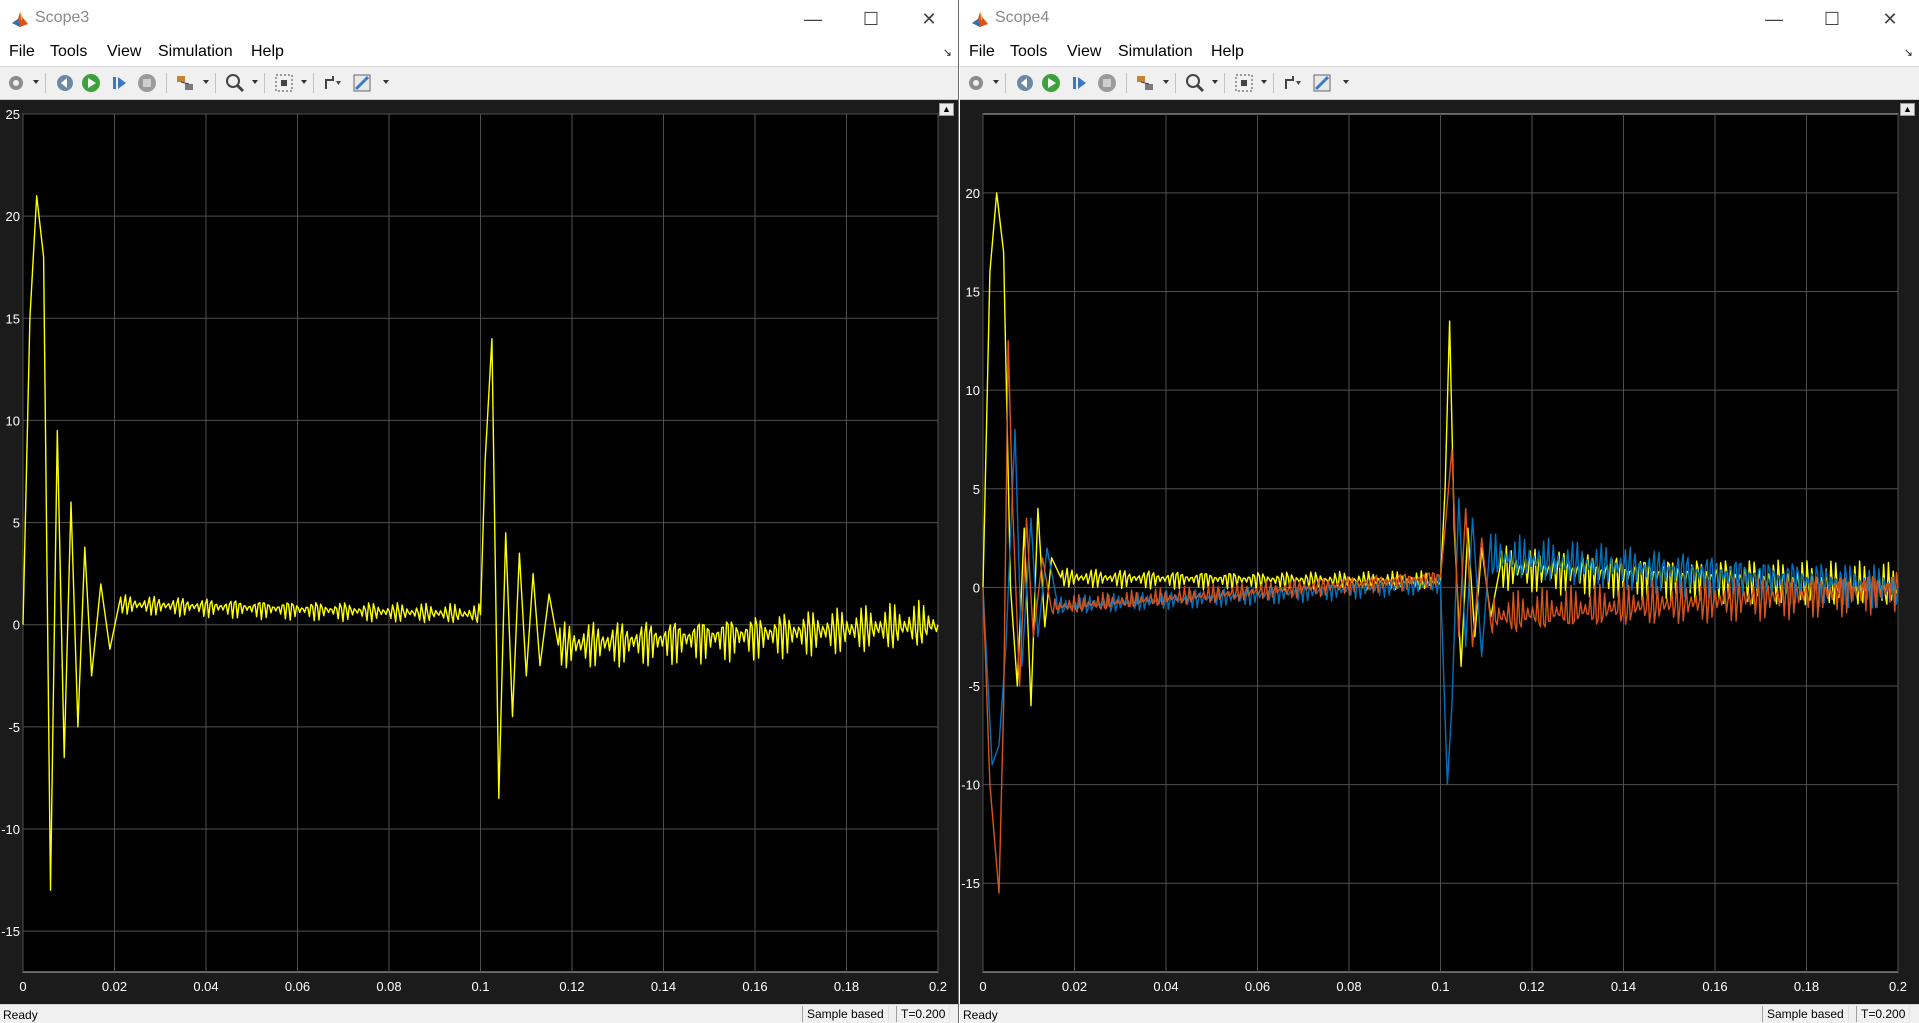  What do you see at coordinates (980, 19) in the screenshot?
I see `matlab-app-icon` at bounding box center [980, 19].